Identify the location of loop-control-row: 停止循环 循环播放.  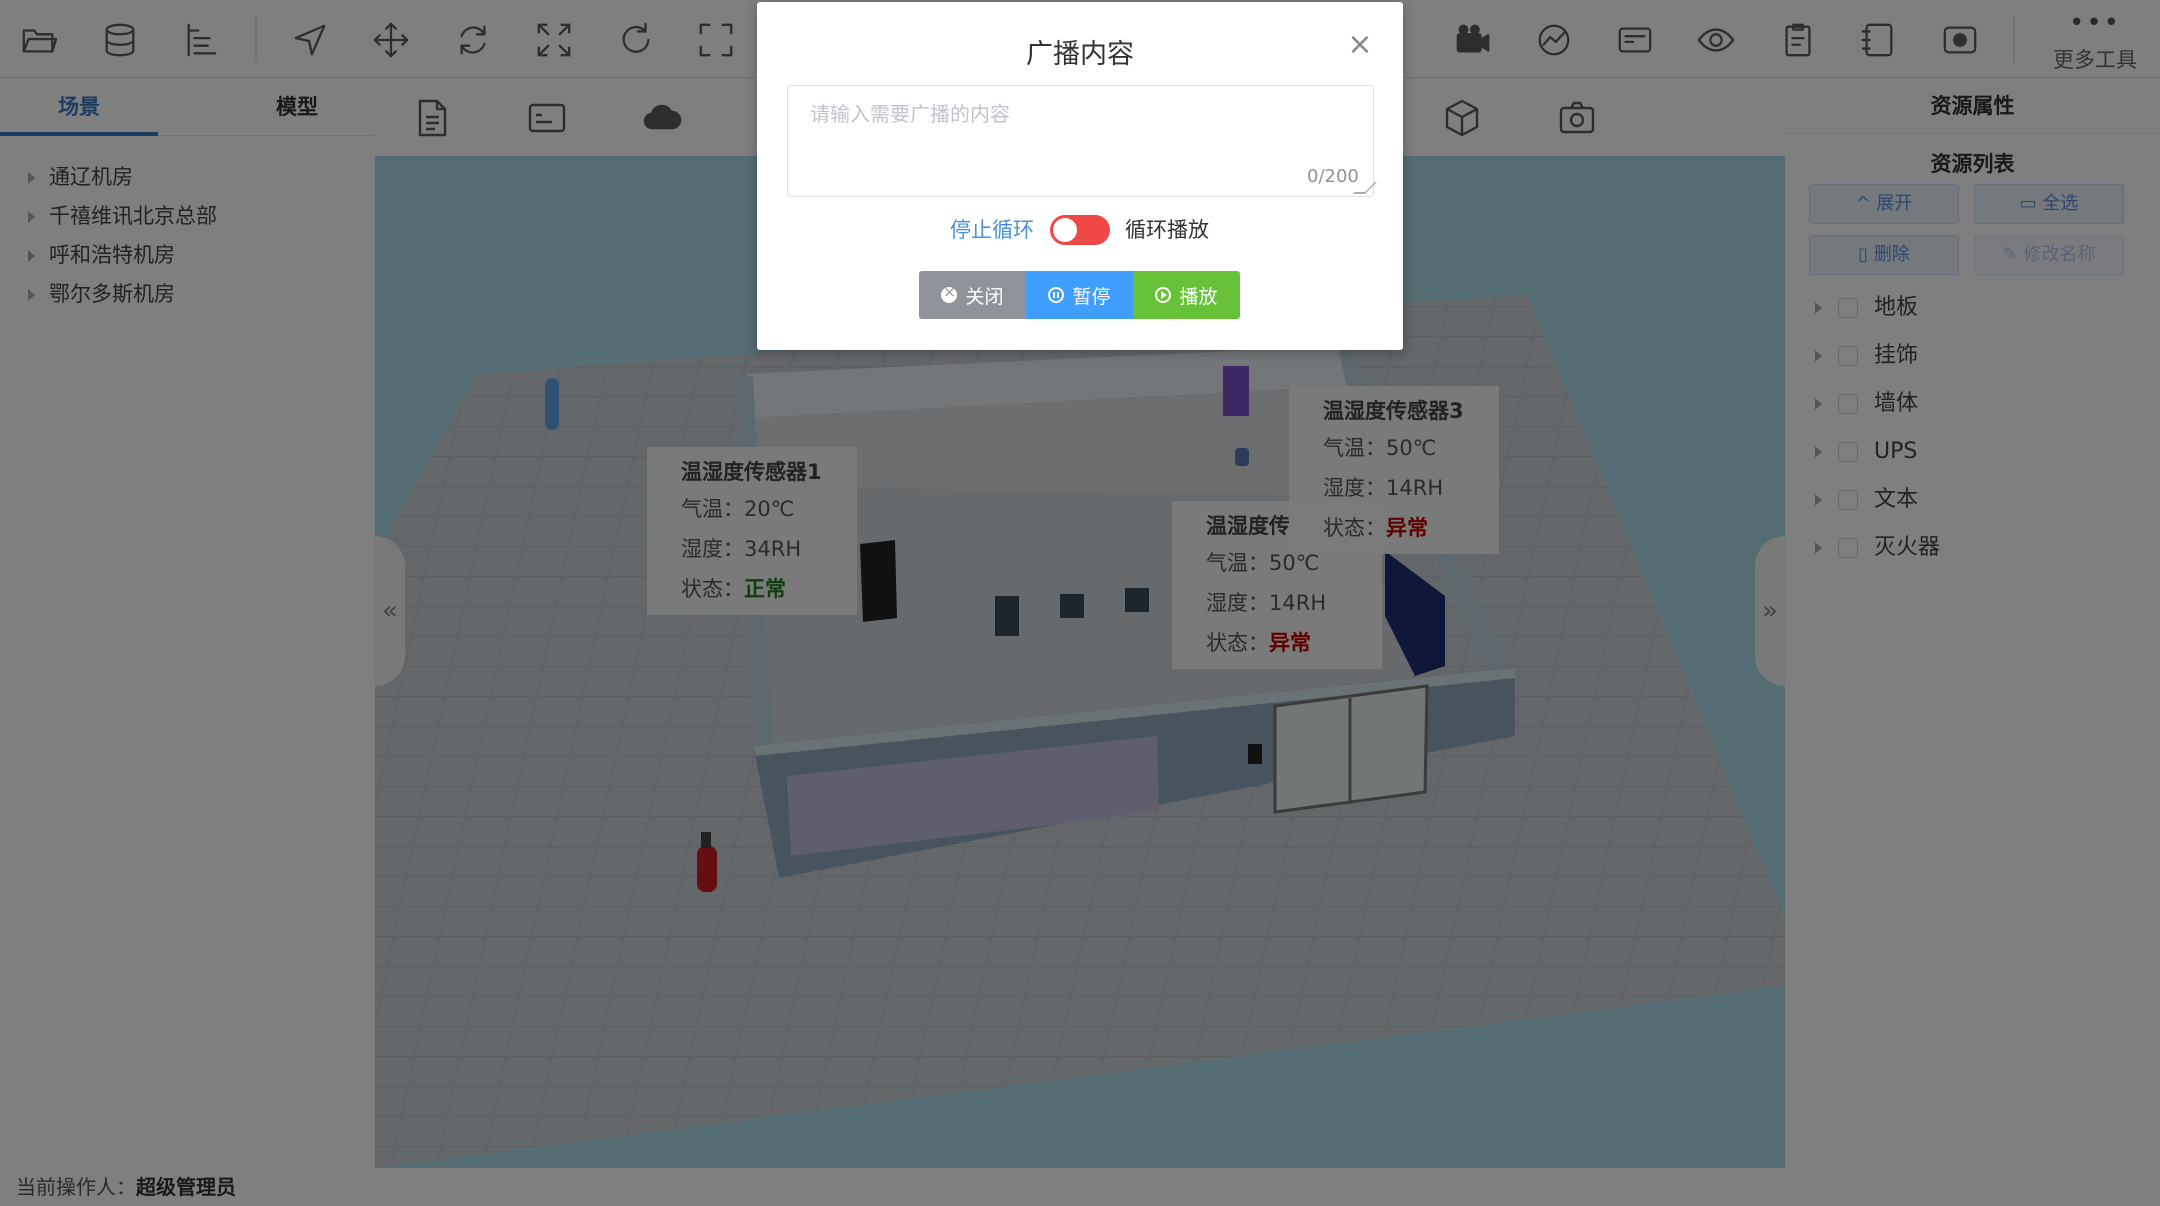
(1080, 230).